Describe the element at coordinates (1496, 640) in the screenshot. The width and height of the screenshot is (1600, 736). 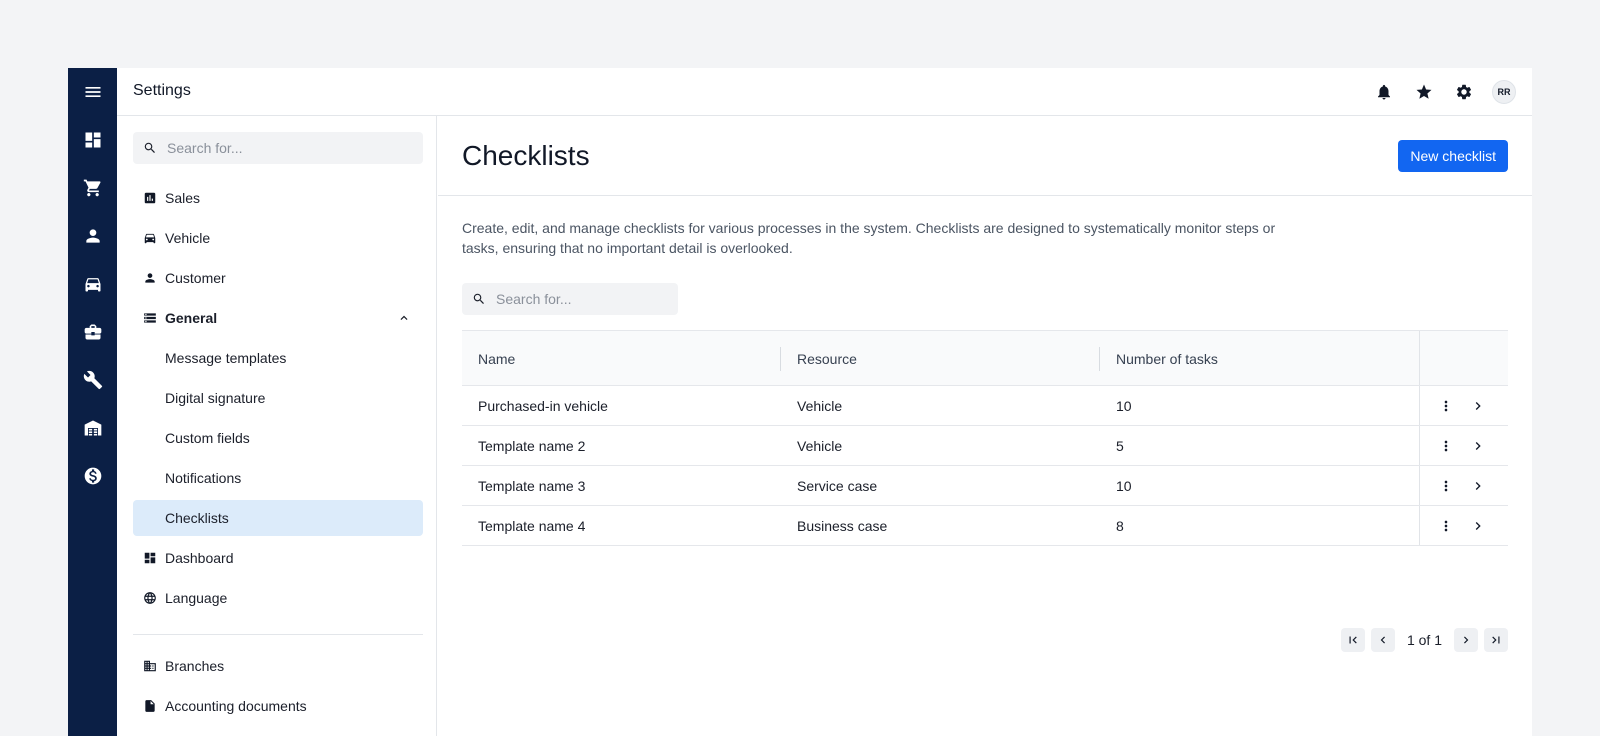
I see `last-page-icon` at that location.